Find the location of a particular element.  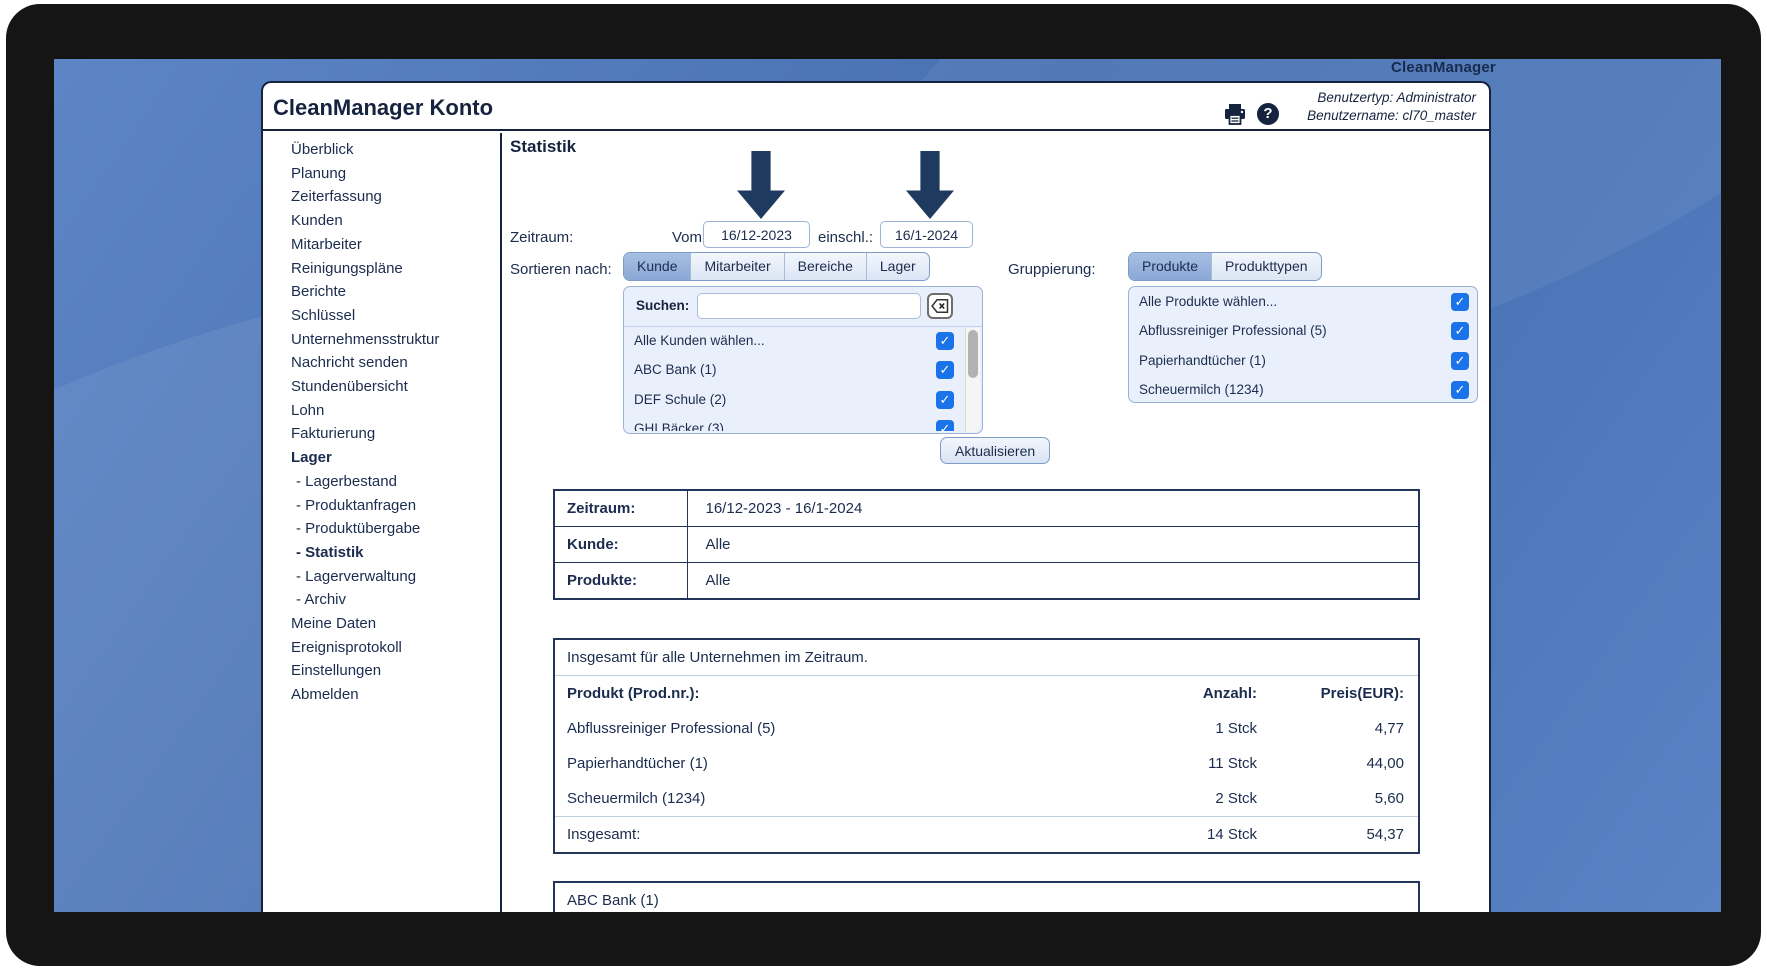

tab-lager: Lager is located at coordinates (897, 266).